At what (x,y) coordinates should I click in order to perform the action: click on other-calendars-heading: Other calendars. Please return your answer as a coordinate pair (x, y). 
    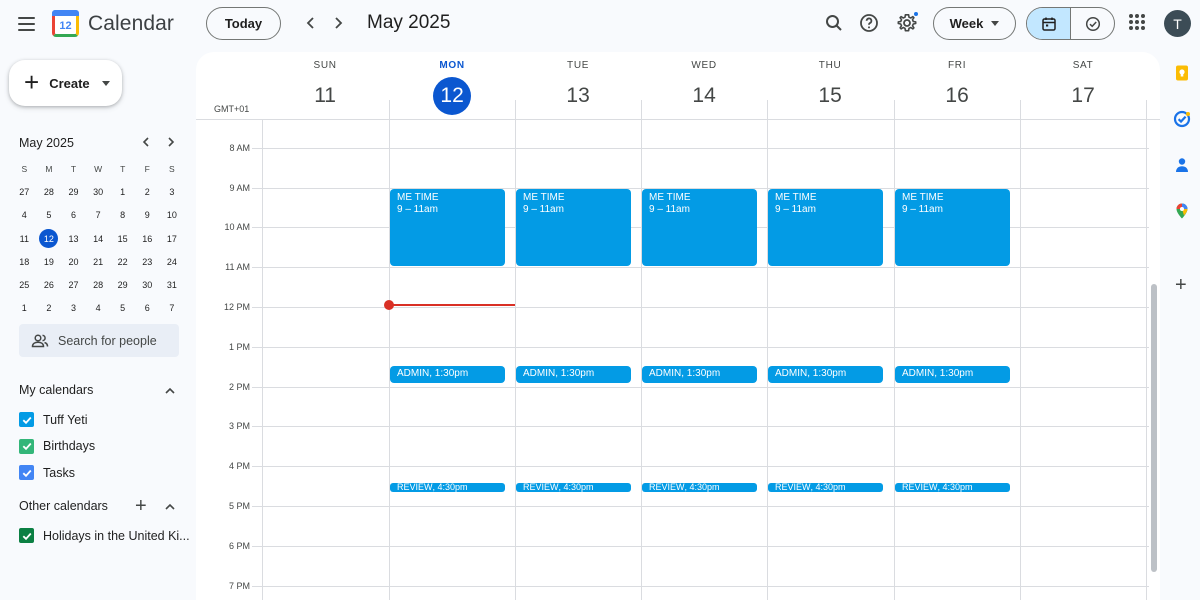
    Looking at the image, I should click on (63, 506).